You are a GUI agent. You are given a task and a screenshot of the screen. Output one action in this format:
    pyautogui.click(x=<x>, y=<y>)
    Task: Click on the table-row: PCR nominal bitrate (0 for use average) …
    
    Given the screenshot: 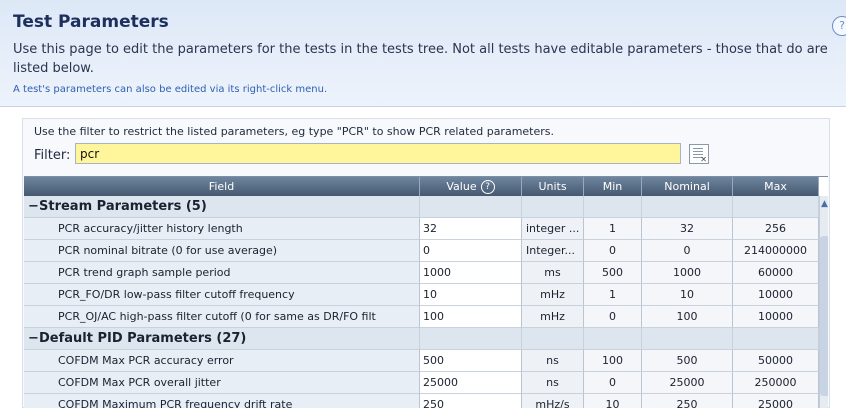 What is the action you would take?
    pyautogui.click(x=421, y=251)
    